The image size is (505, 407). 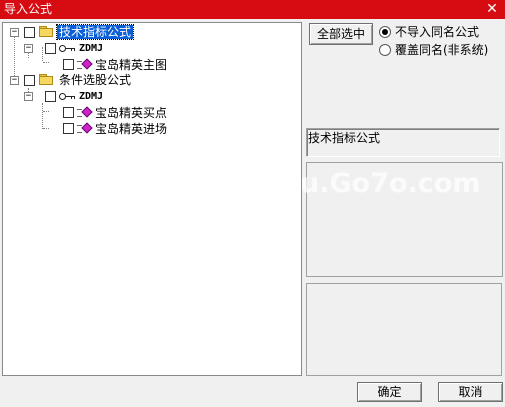 What do you see at coordinates (131, 129) in the screenshot?
I see `tree-node-label: 宝岛精英进场` at bounding box center [131, 129].